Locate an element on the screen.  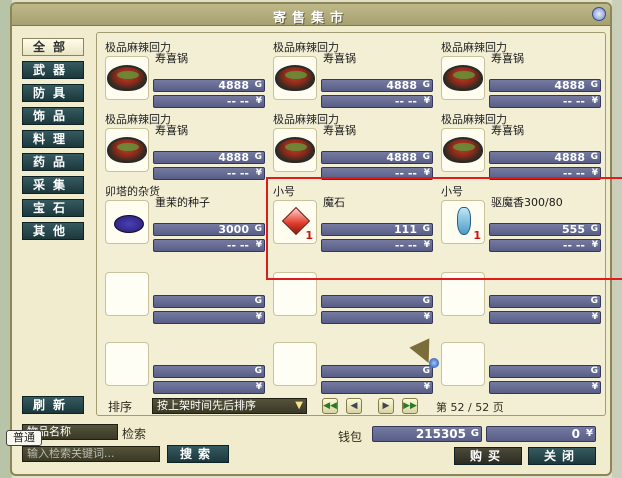
last-page-icon: ▶▶ is located at coordinates (410, 406).